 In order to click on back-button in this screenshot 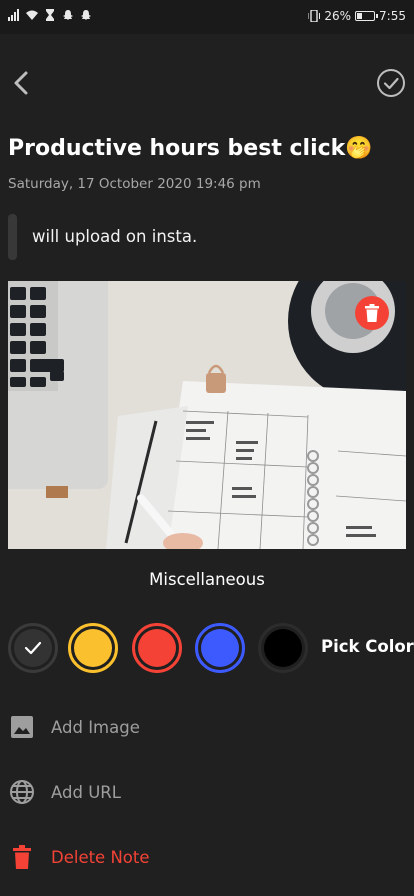, I will do `click(22, 83)`.